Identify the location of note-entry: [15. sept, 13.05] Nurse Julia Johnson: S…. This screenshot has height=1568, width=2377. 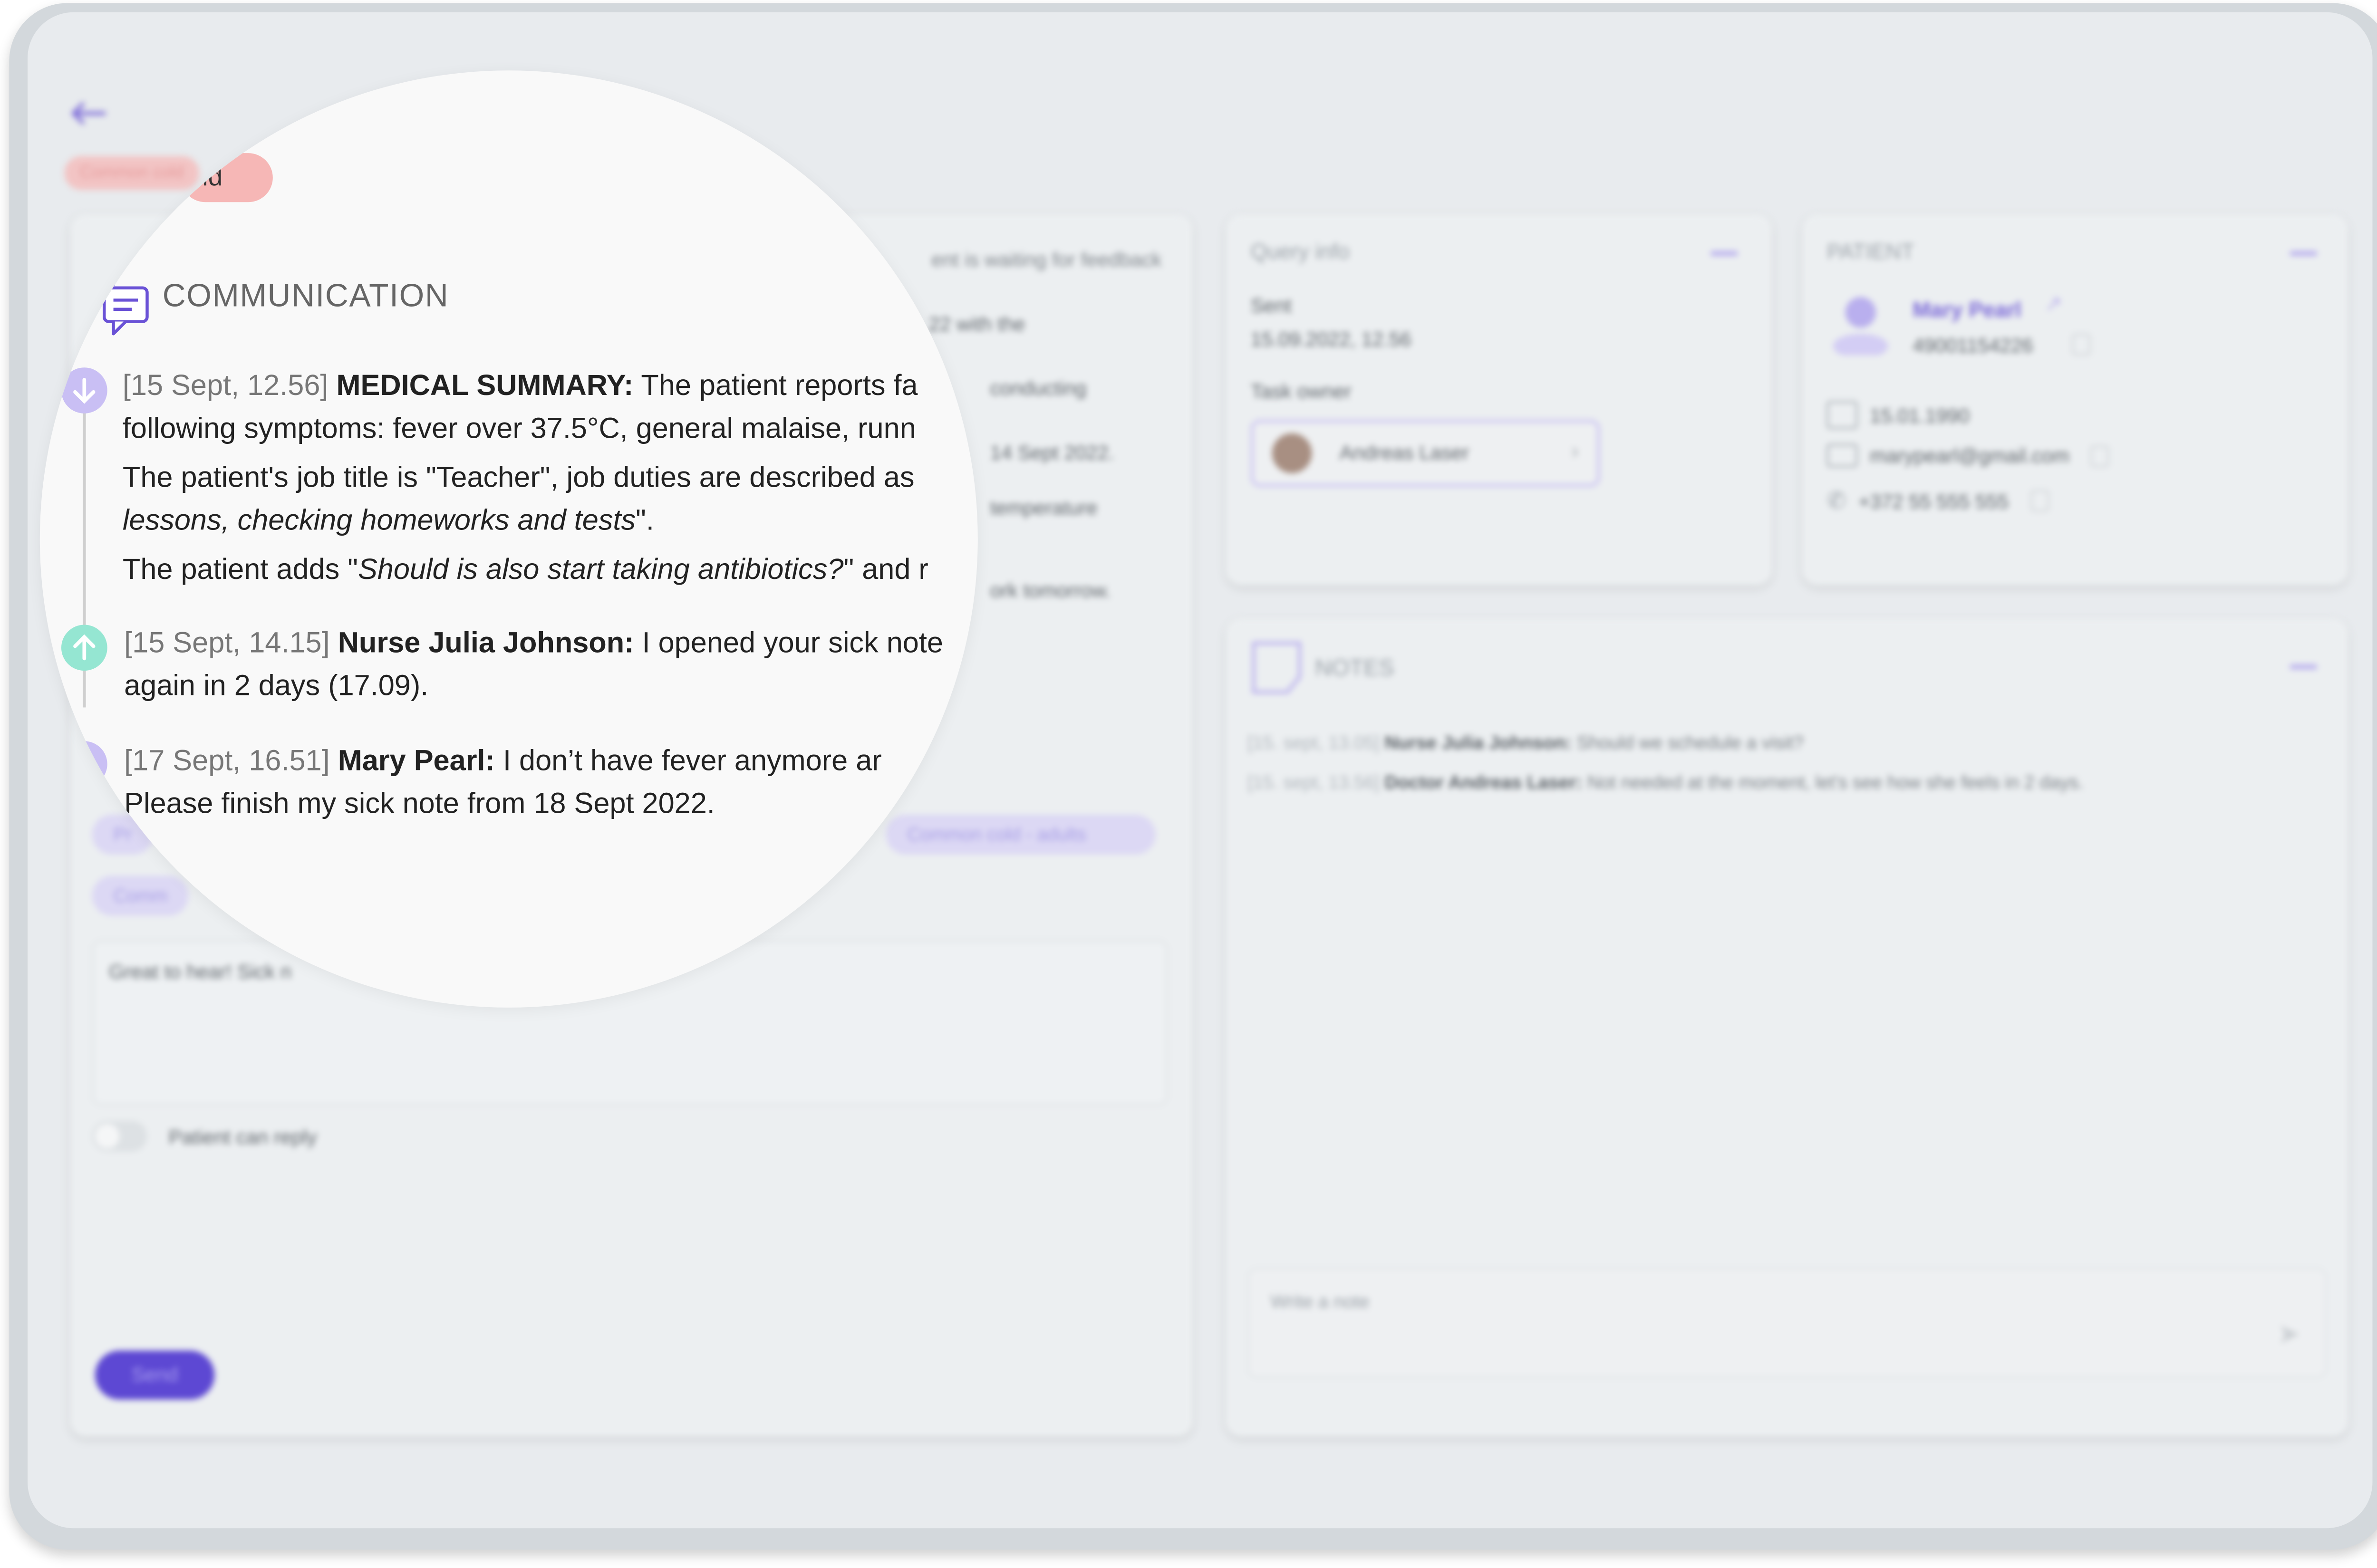
(1525, 742).